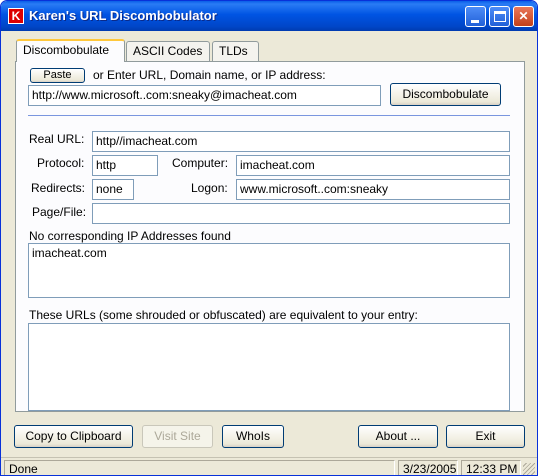  Describe the element at coordinates (499, 16) in the screenshot. I see `maximize-icon` at that location.